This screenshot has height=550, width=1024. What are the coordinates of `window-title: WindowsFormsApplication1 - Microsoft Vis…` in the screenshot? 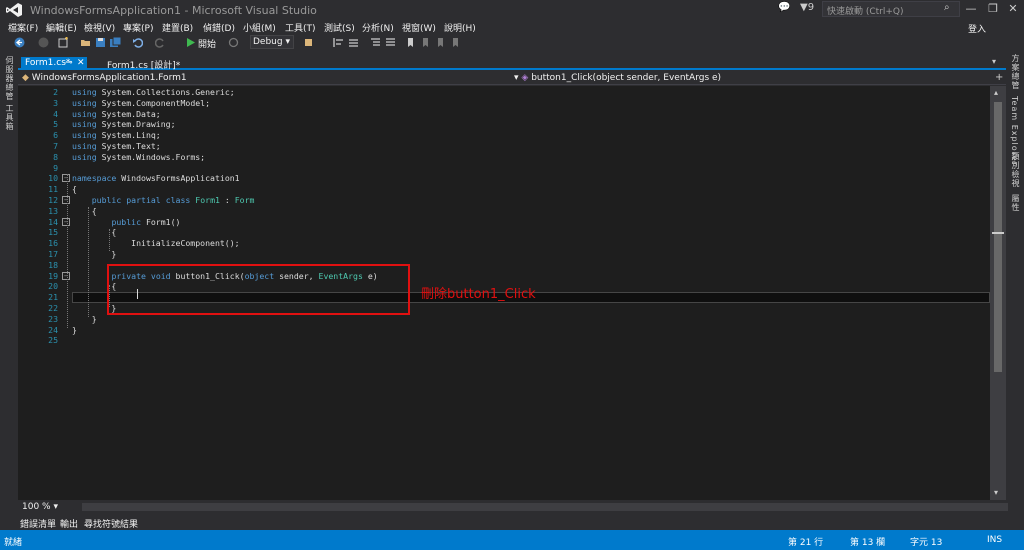 It's located at (173, 10).